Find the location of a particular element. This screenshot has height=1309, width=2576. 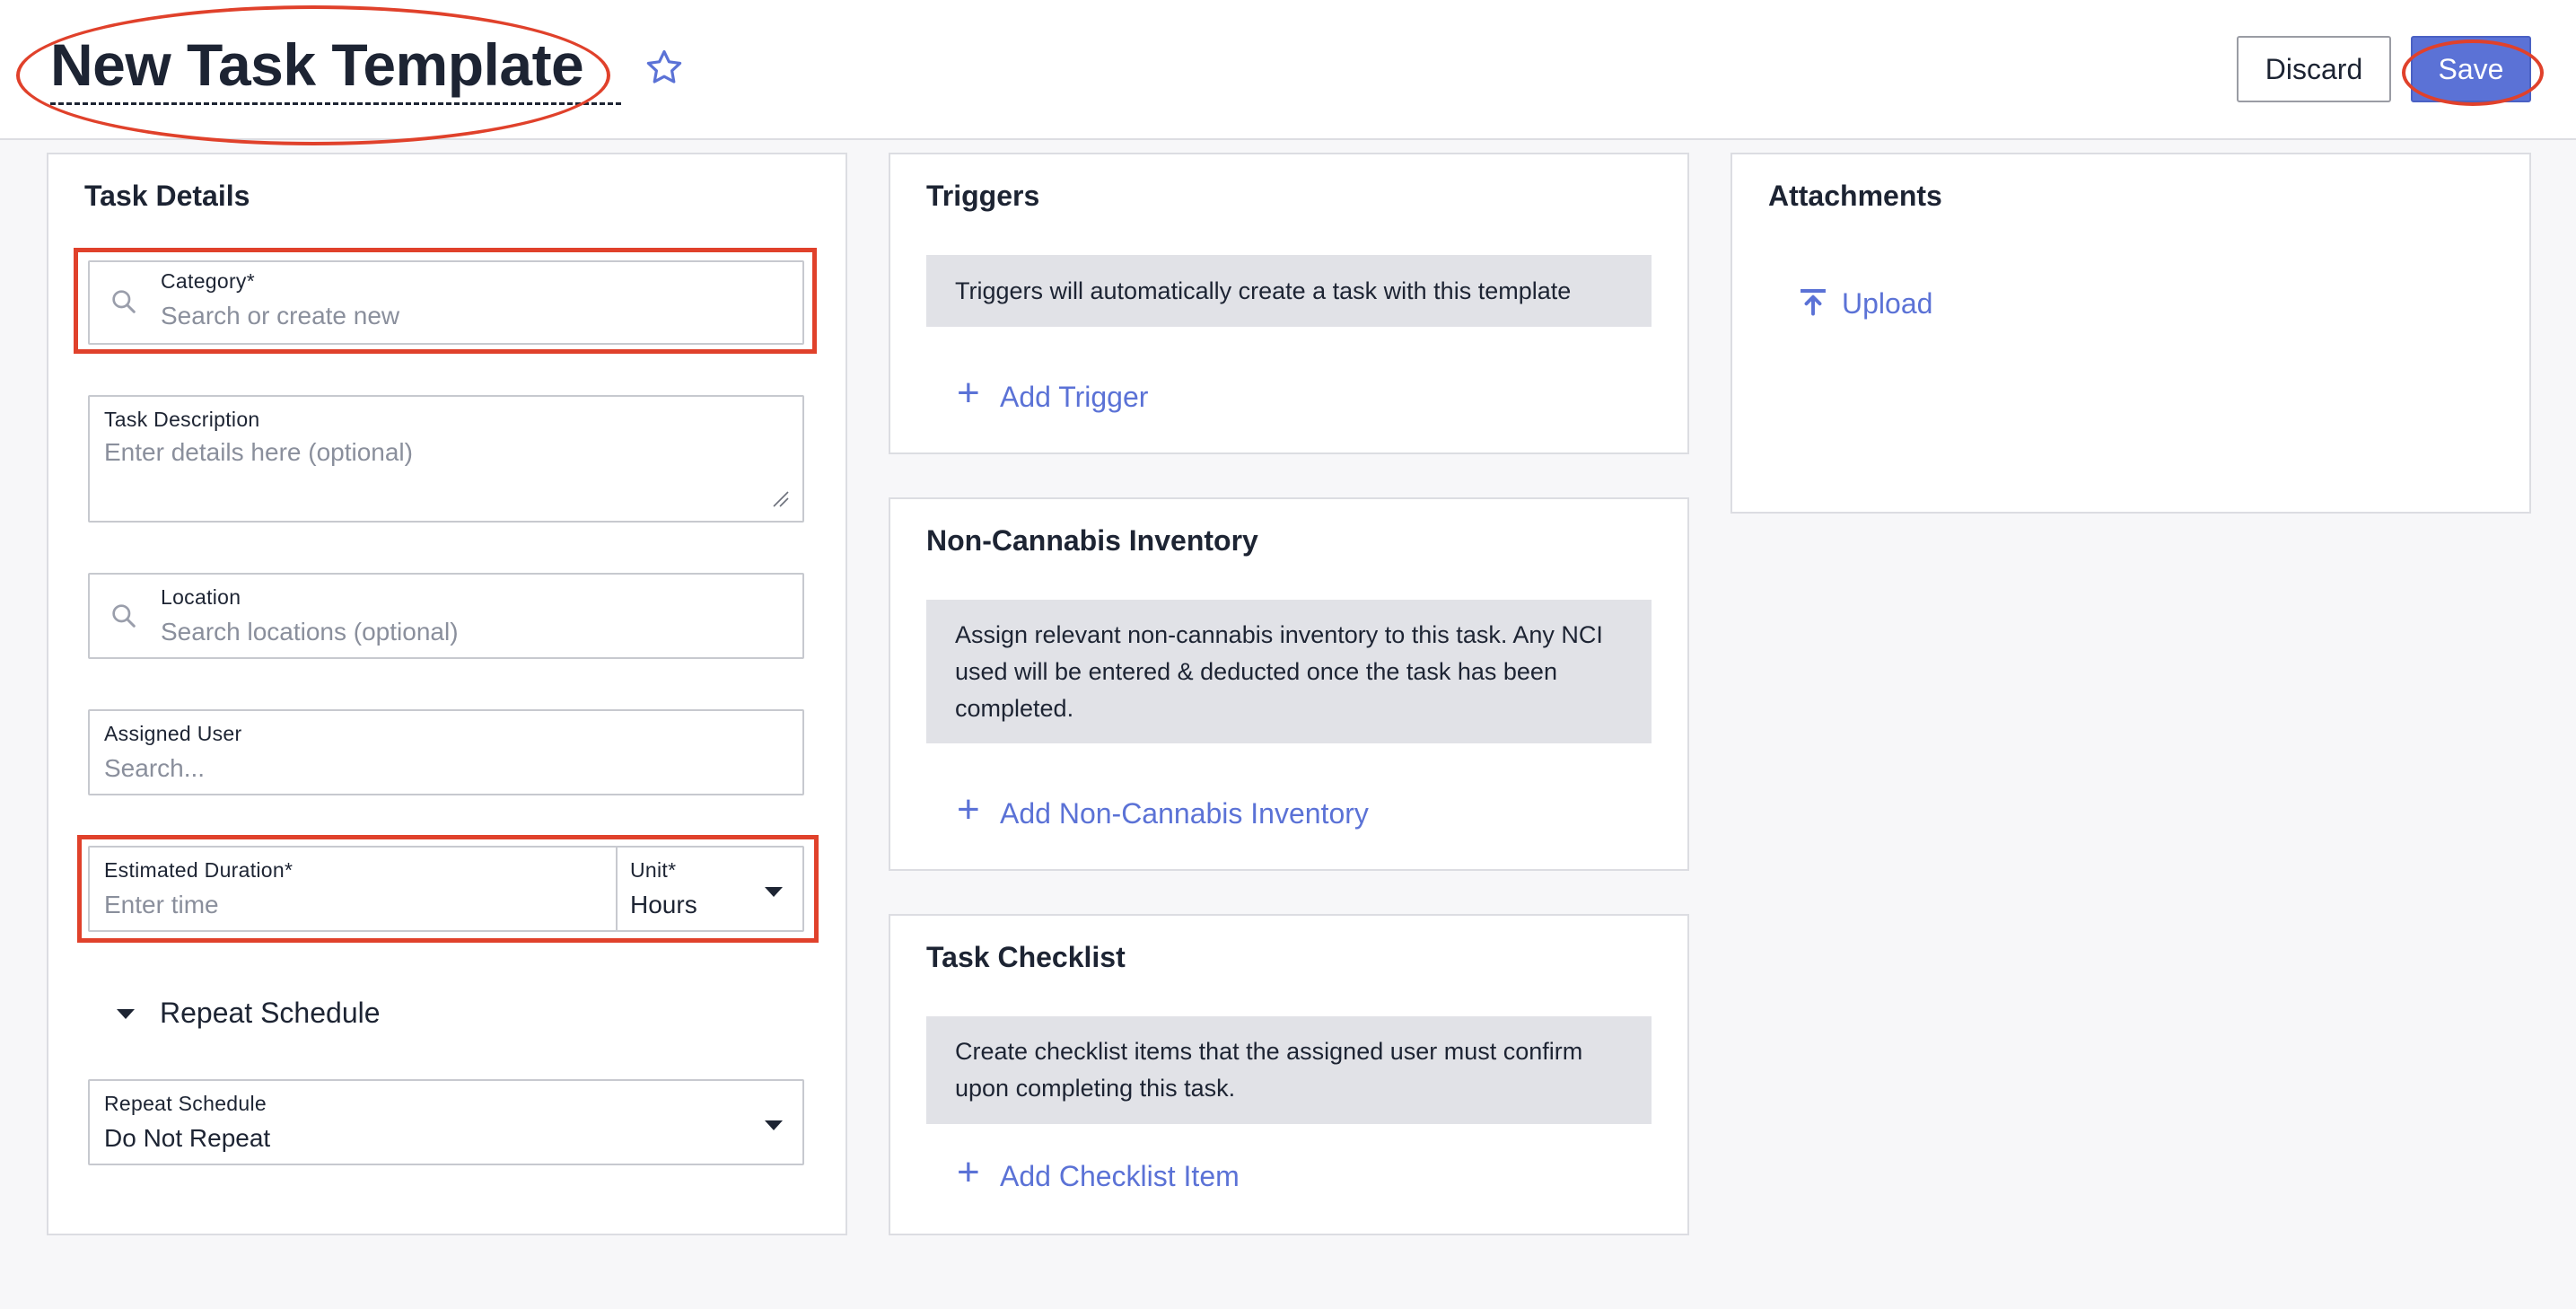

search-icon is located at coordinates (124, 616).